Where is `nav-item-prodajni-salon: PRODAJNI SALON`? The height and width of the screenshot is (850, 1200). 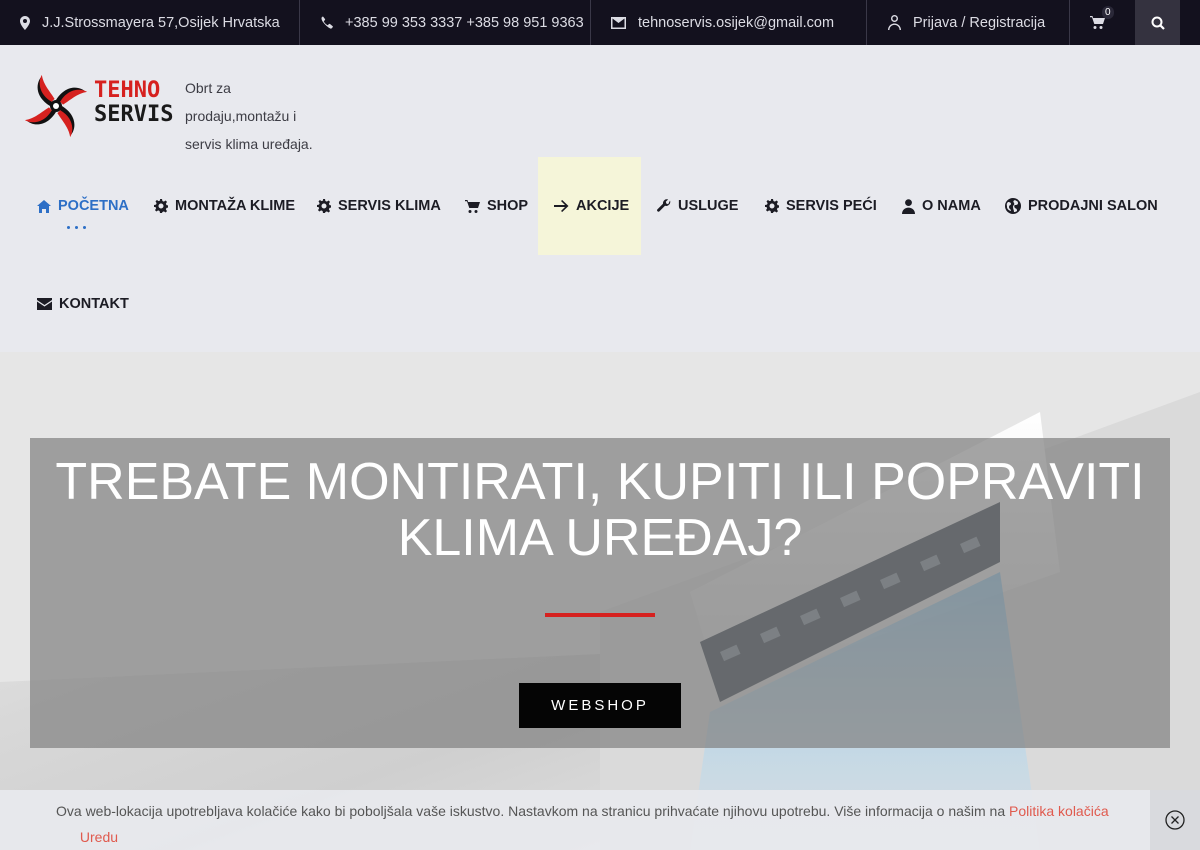 nav-item-prodajni-salon: PRODAJNI SALON is located at coordinates (1081, 206).